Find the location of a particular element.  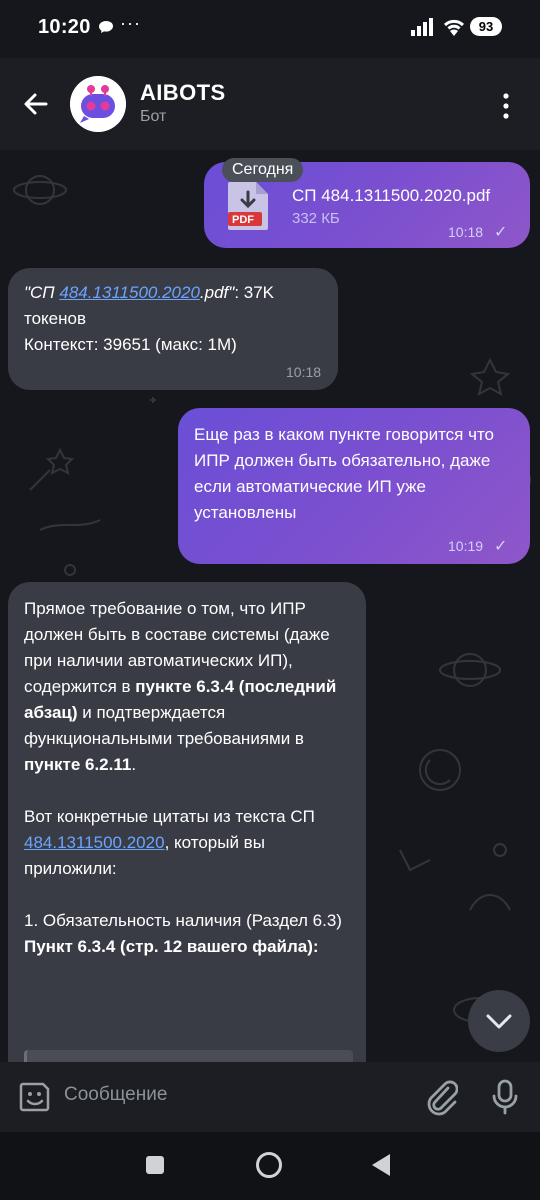

bot-avatar is located at coordinates (98, 104).